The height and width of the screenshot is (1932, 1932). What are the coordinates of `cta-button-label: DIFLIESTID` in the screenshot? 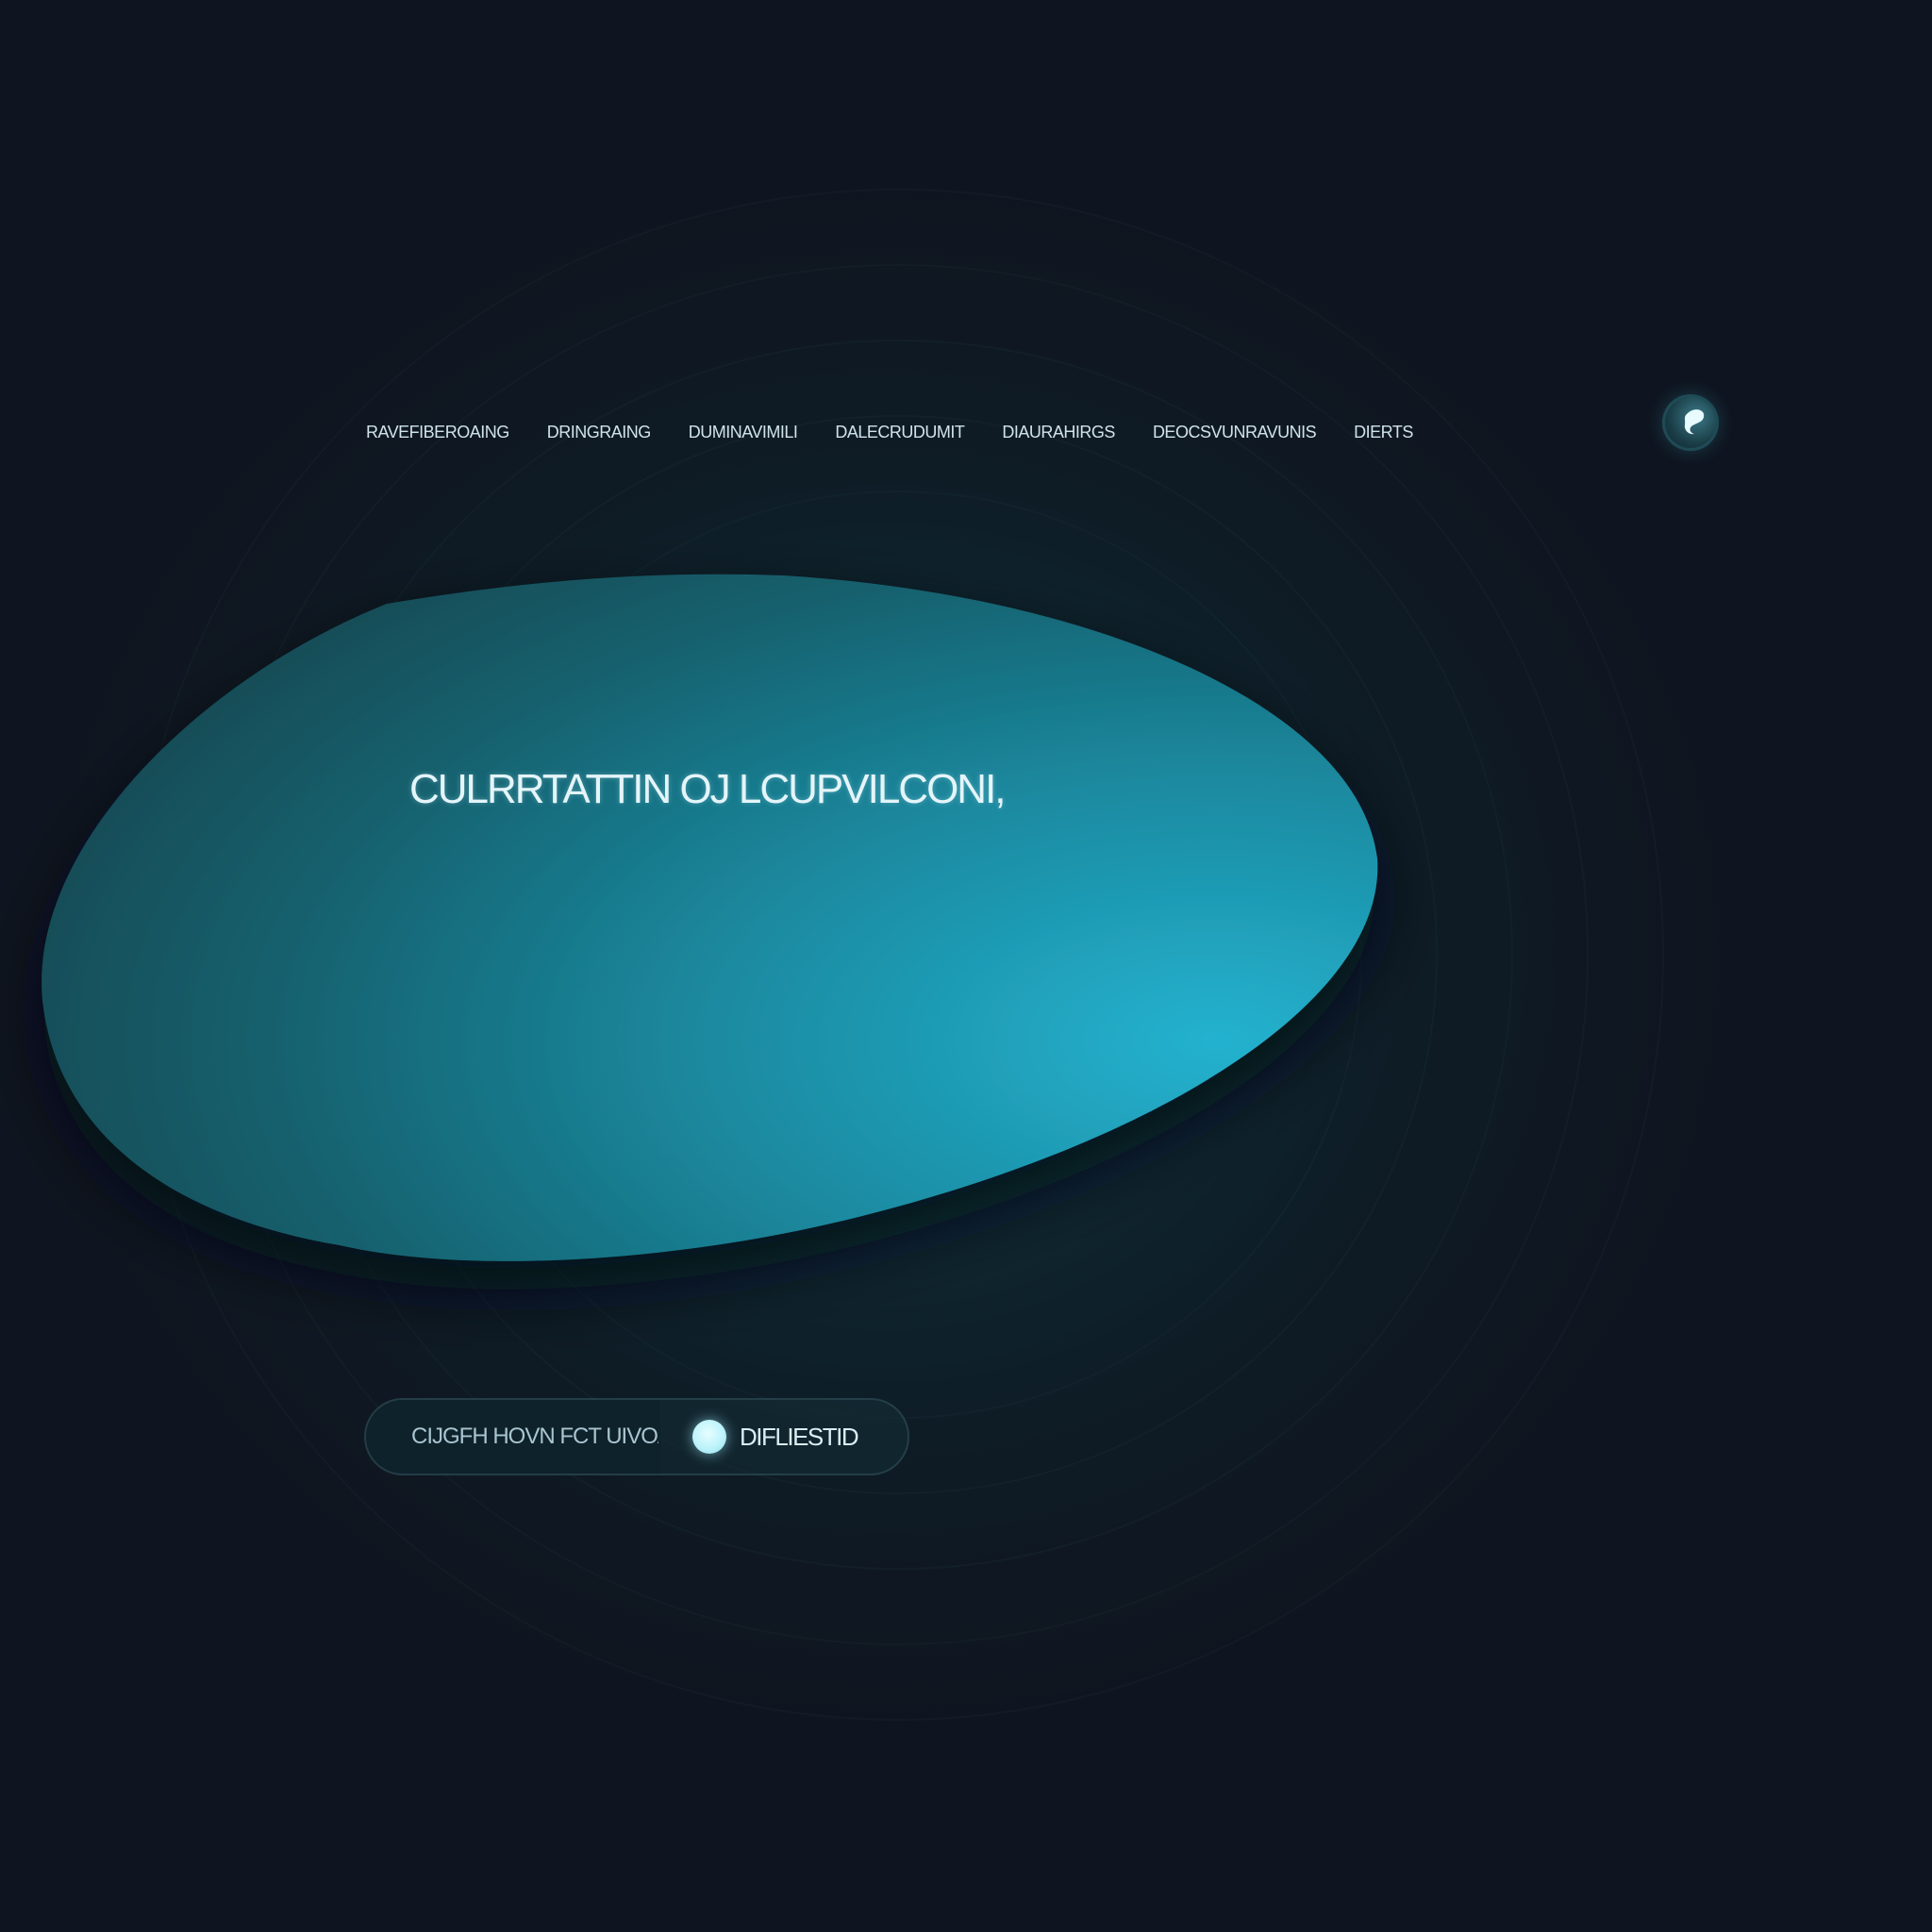 It's located at (800, 1437).